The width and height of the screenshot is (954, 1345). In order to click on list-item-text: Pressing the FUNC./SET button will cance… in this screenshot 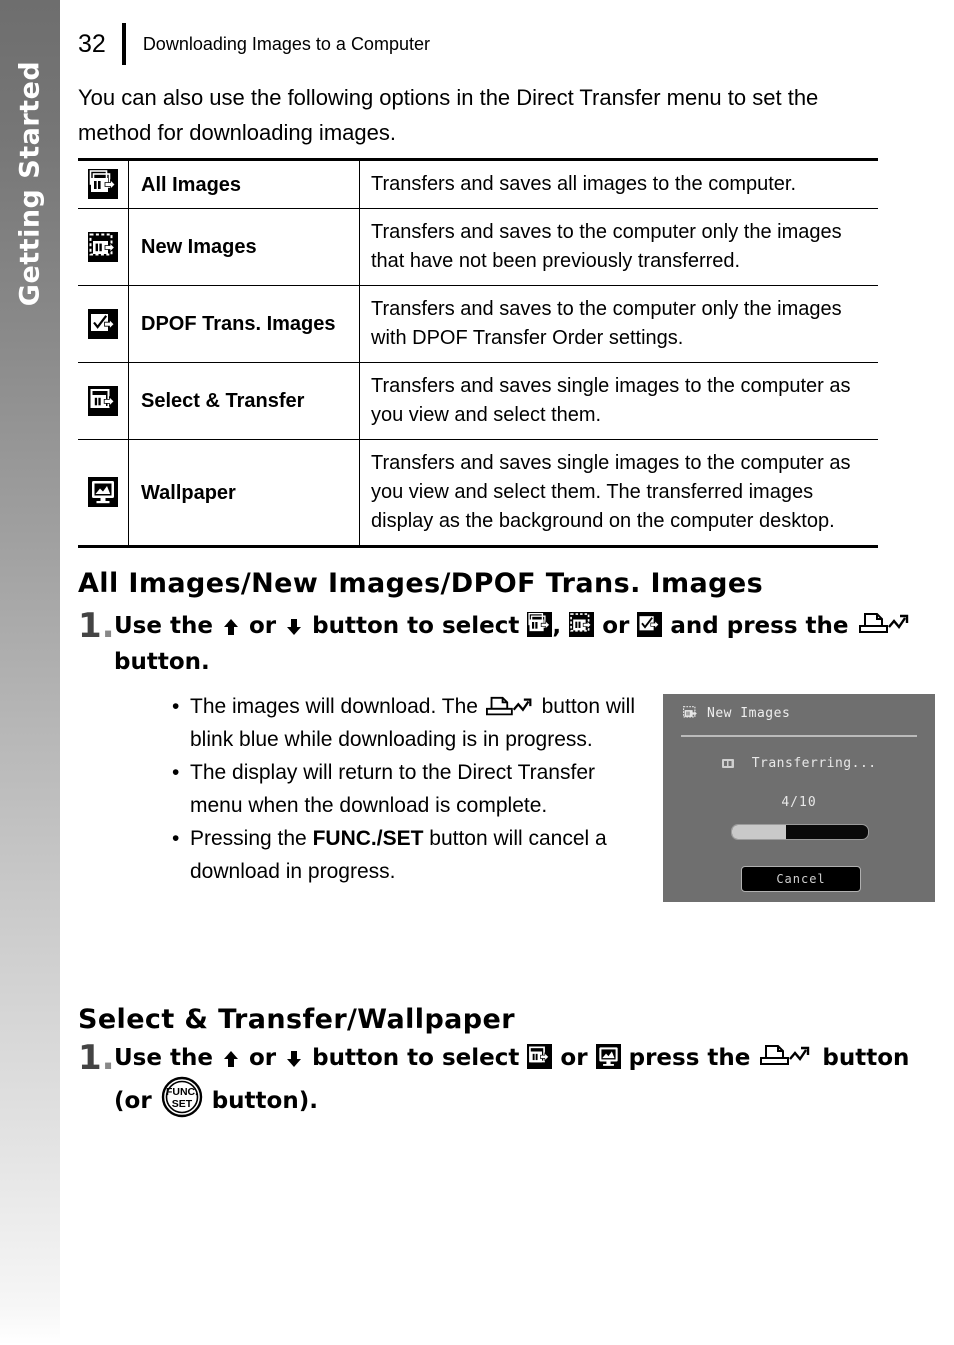, I will do `click(416, 855)`.